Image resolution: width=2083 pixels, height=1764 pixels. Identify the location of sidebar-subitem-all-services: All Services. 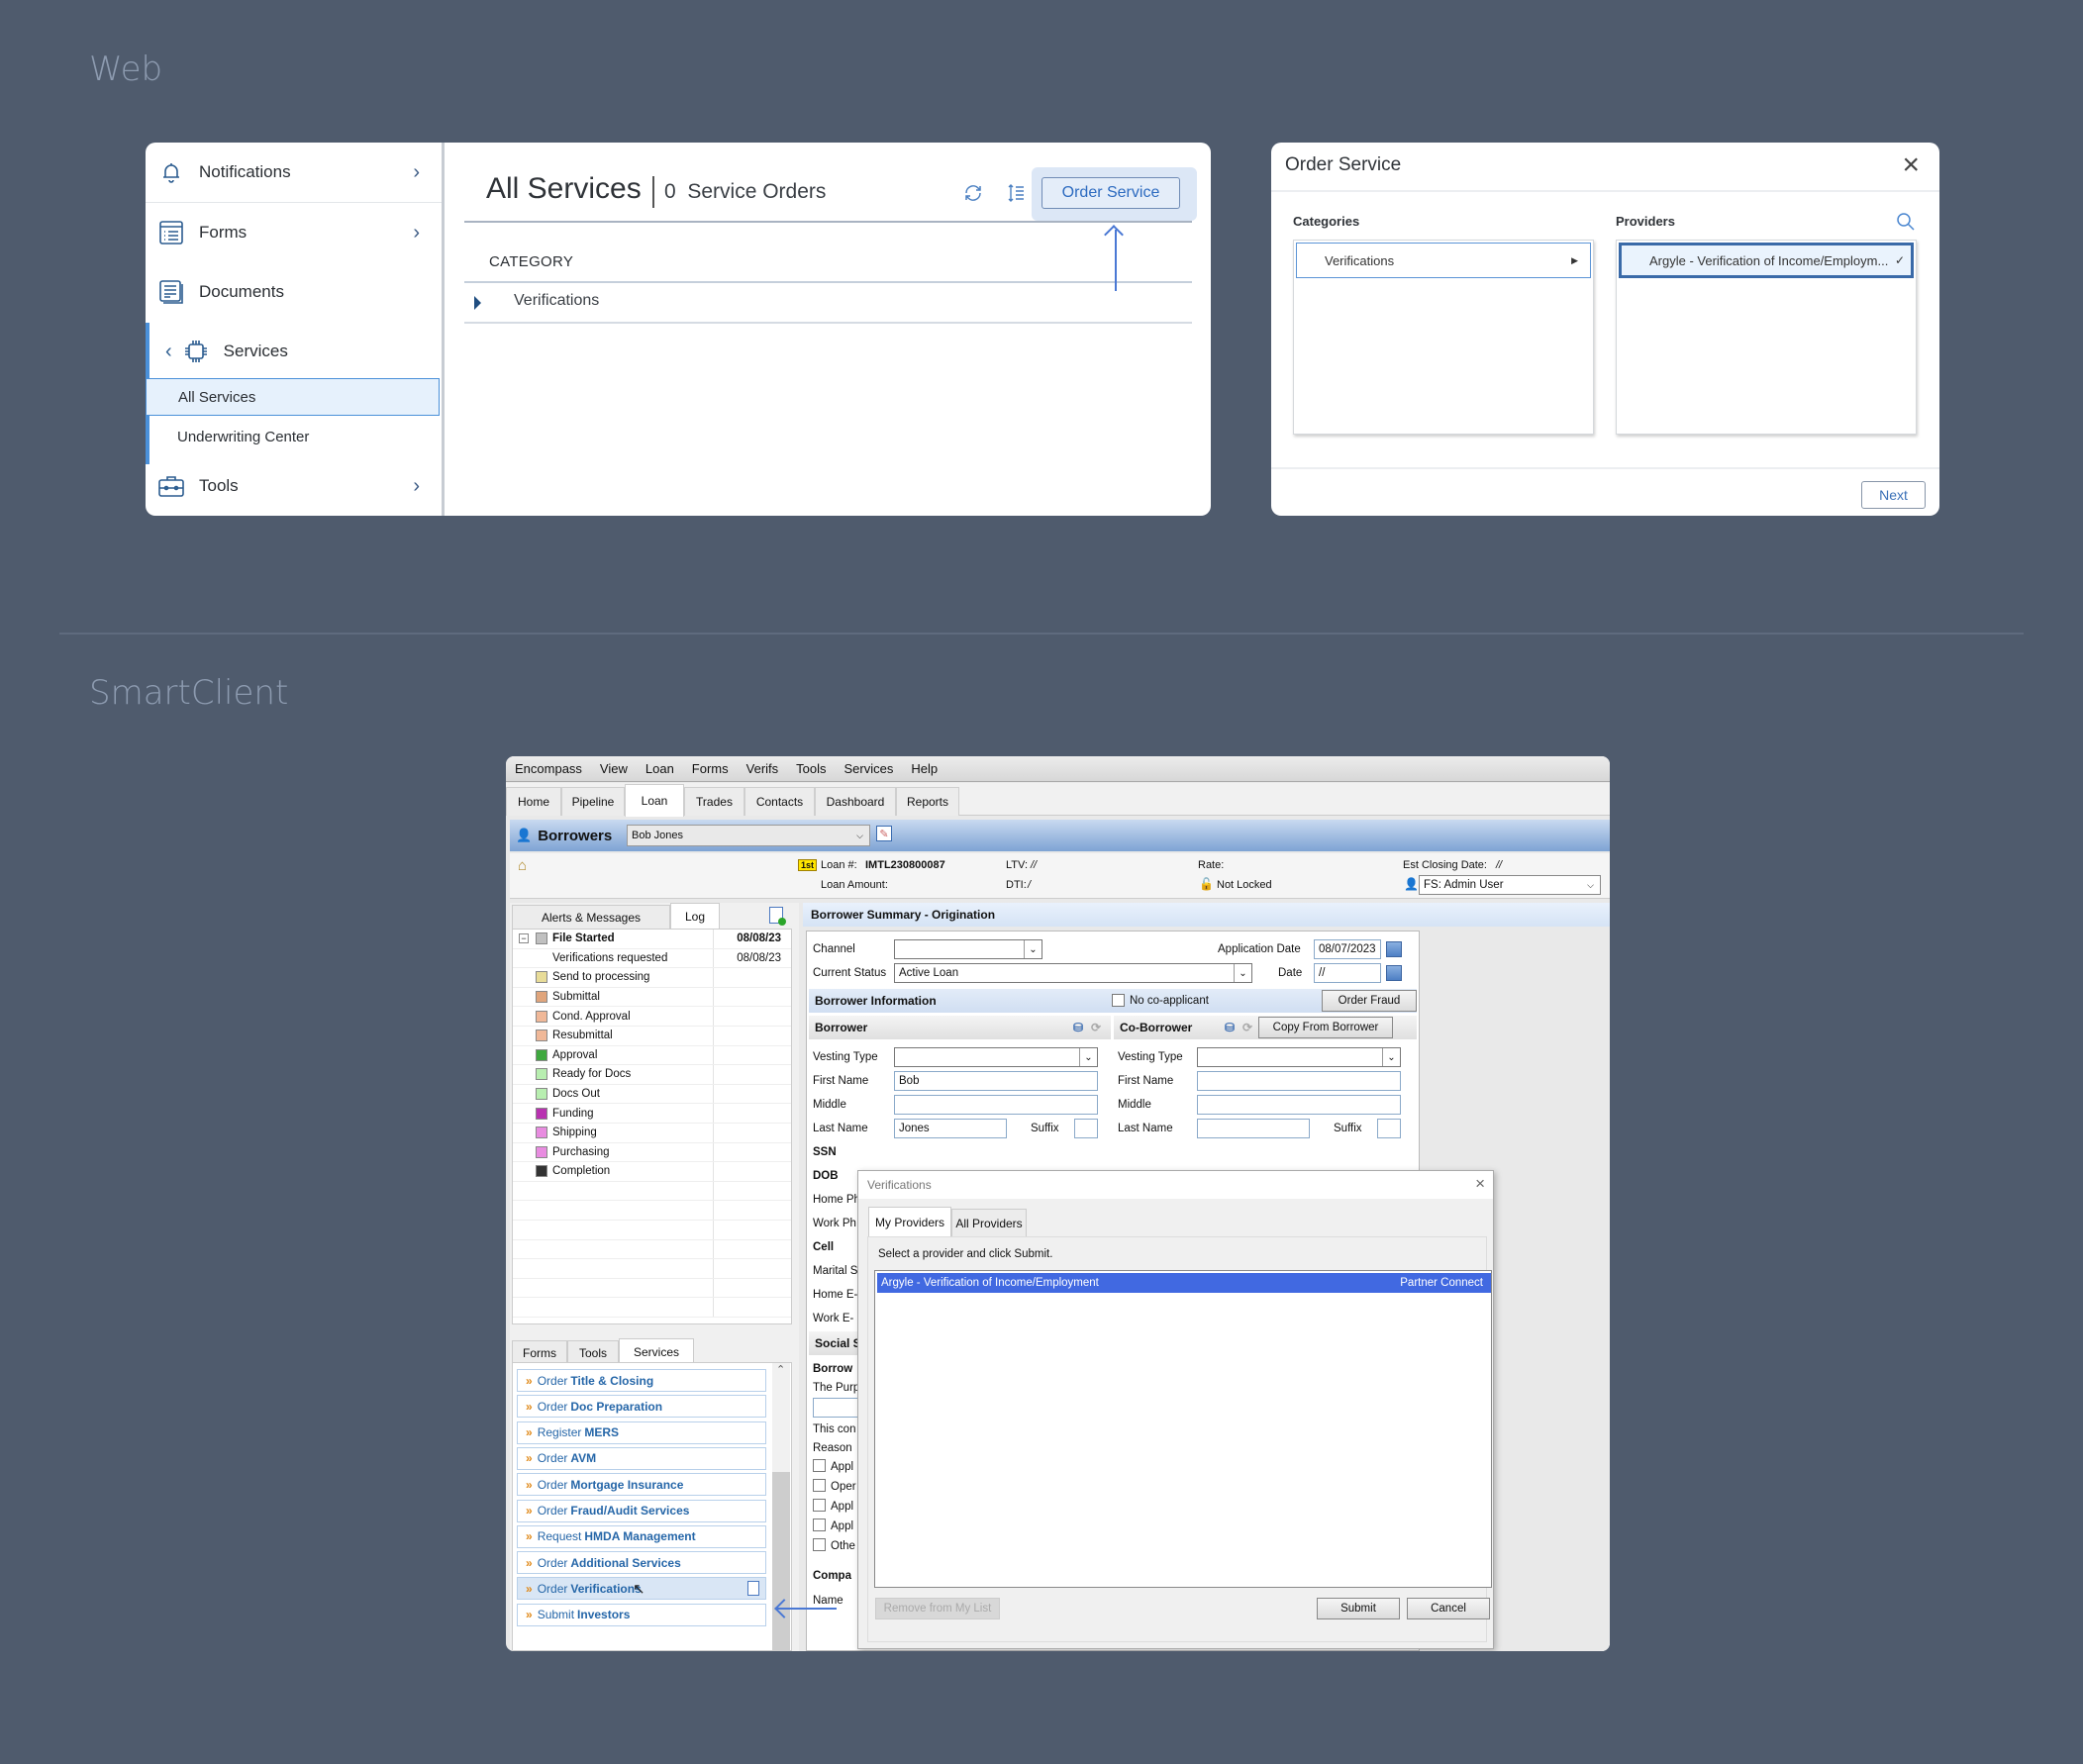
(293, 397).